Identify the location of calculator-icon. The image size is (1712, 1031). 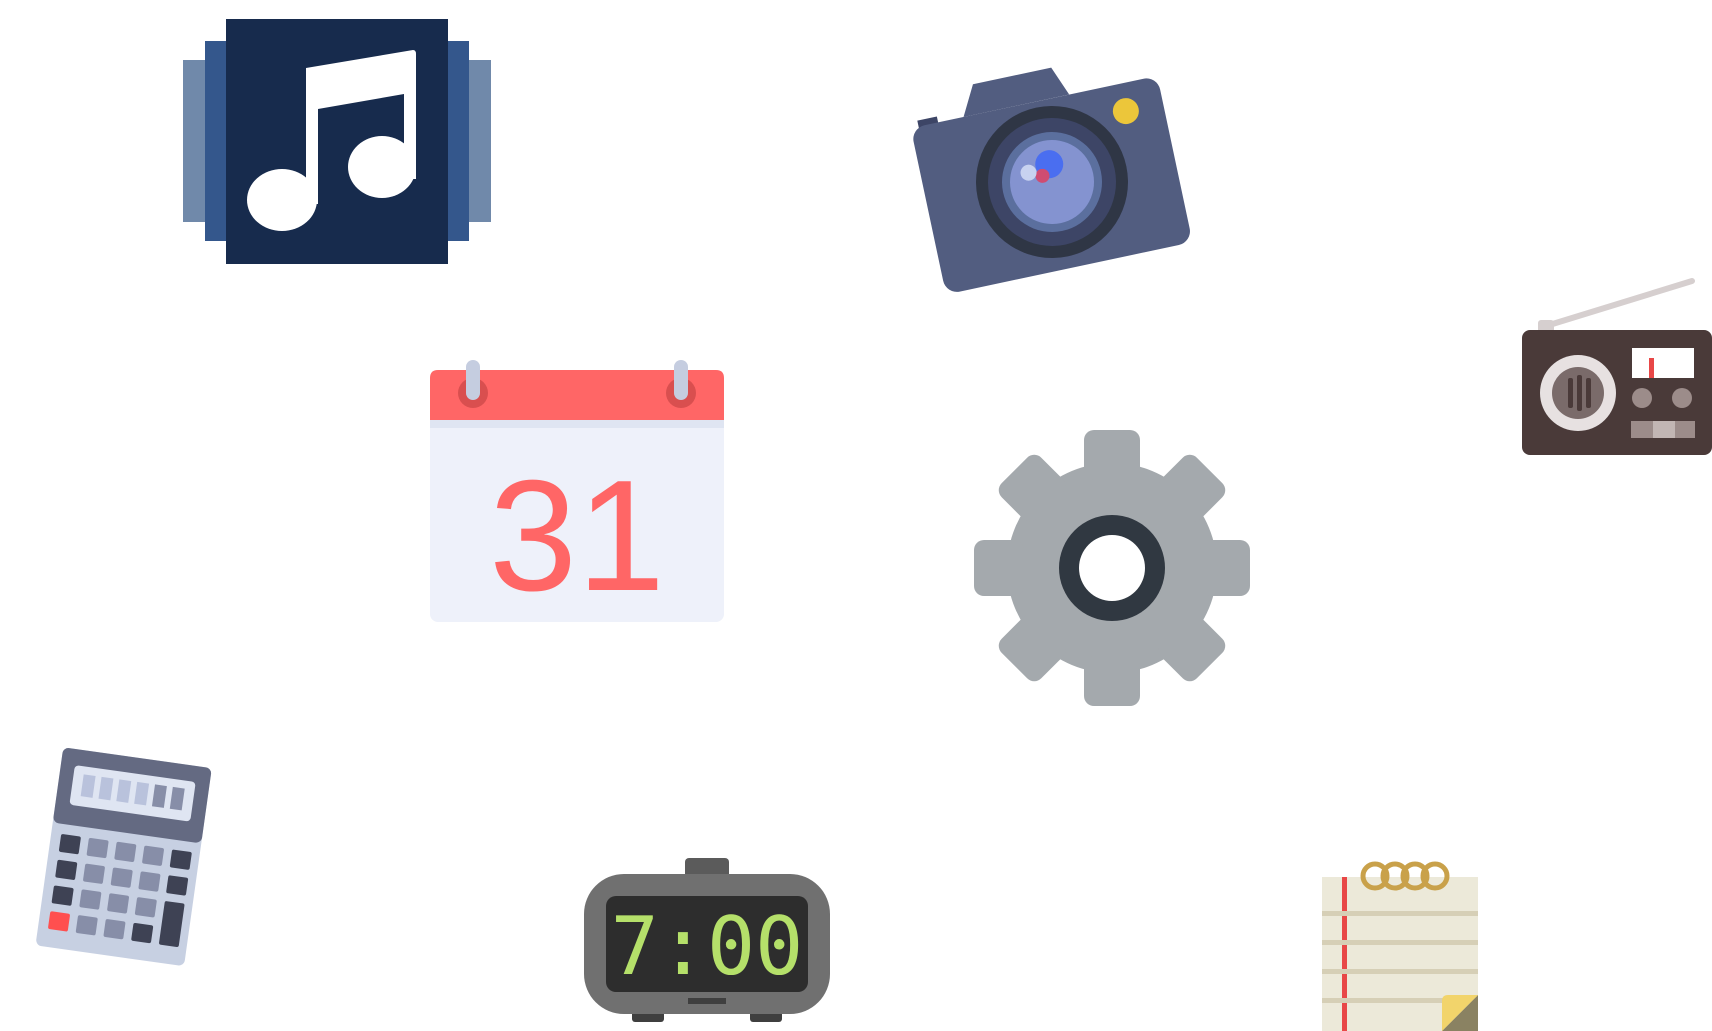
(124, 857).